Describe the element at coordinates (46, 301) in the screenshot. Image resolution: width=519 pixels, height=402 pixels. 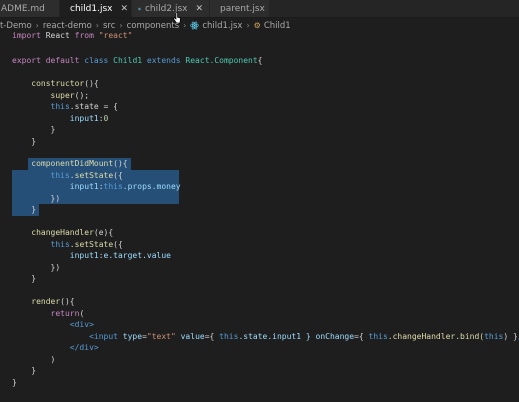
I see `code-token: render` at that location.